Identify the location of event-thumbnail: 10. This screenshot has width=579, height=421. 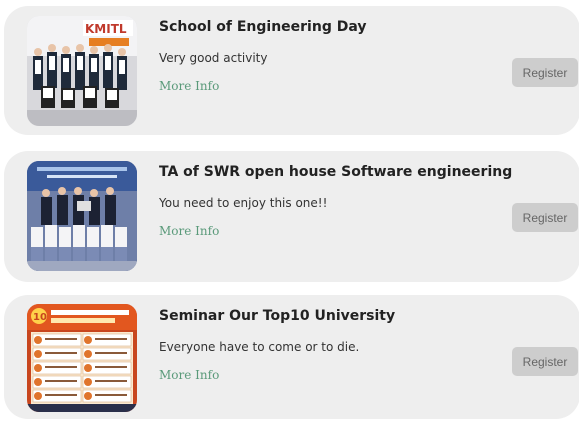
(82, 358).